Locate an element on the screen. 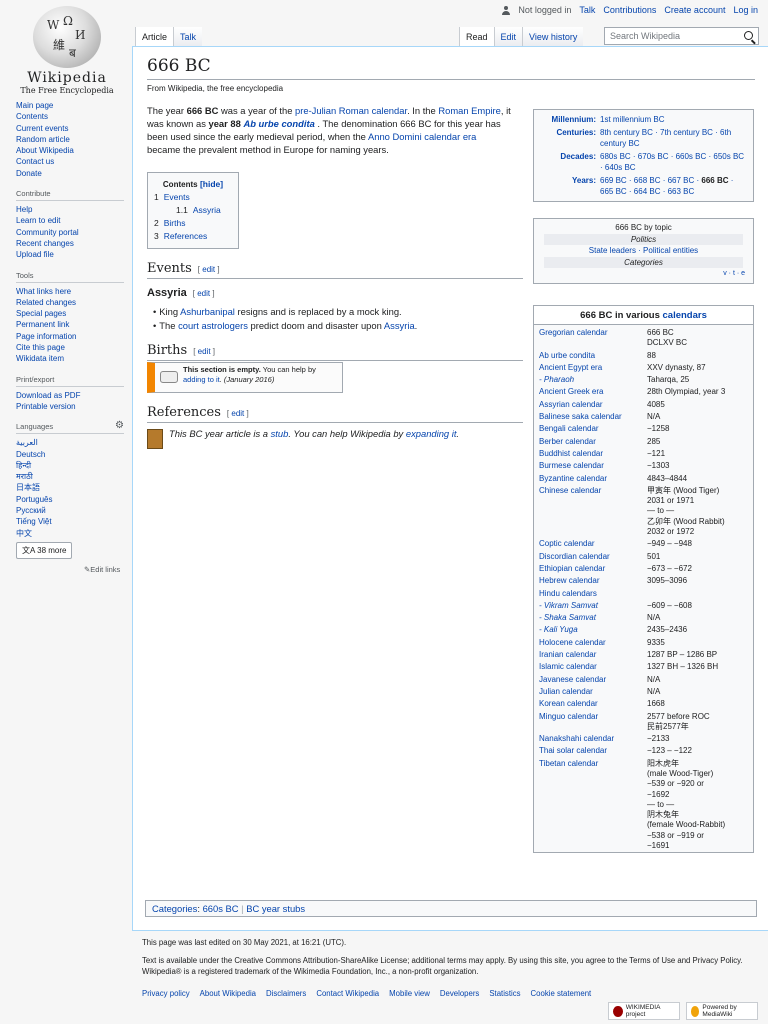 The width and height of the screenshot is (768, 1024). sidebar-item-contact-us: Contact us is located at coordinates (74, 161).